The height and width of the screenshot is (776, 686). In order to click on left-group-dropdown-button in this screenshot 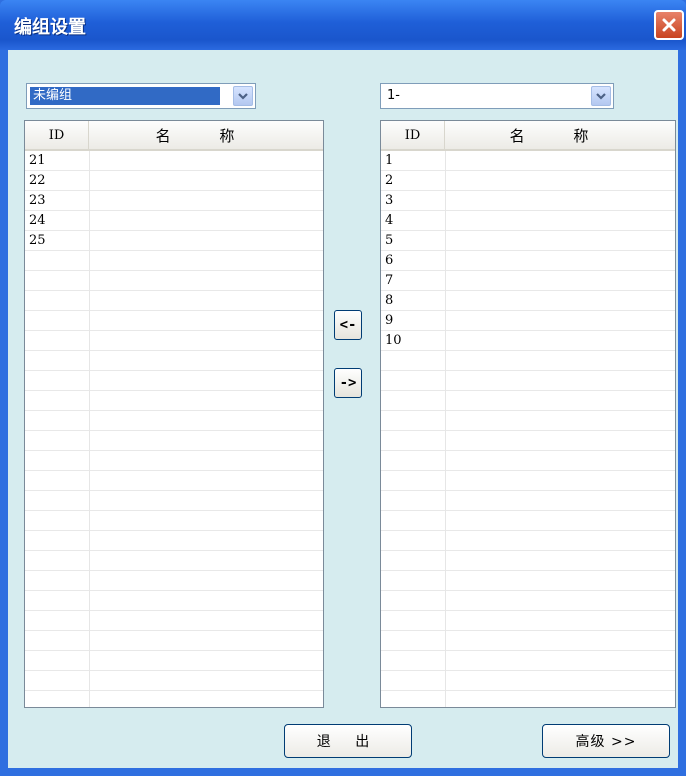, I will do `click(243, 96)`.